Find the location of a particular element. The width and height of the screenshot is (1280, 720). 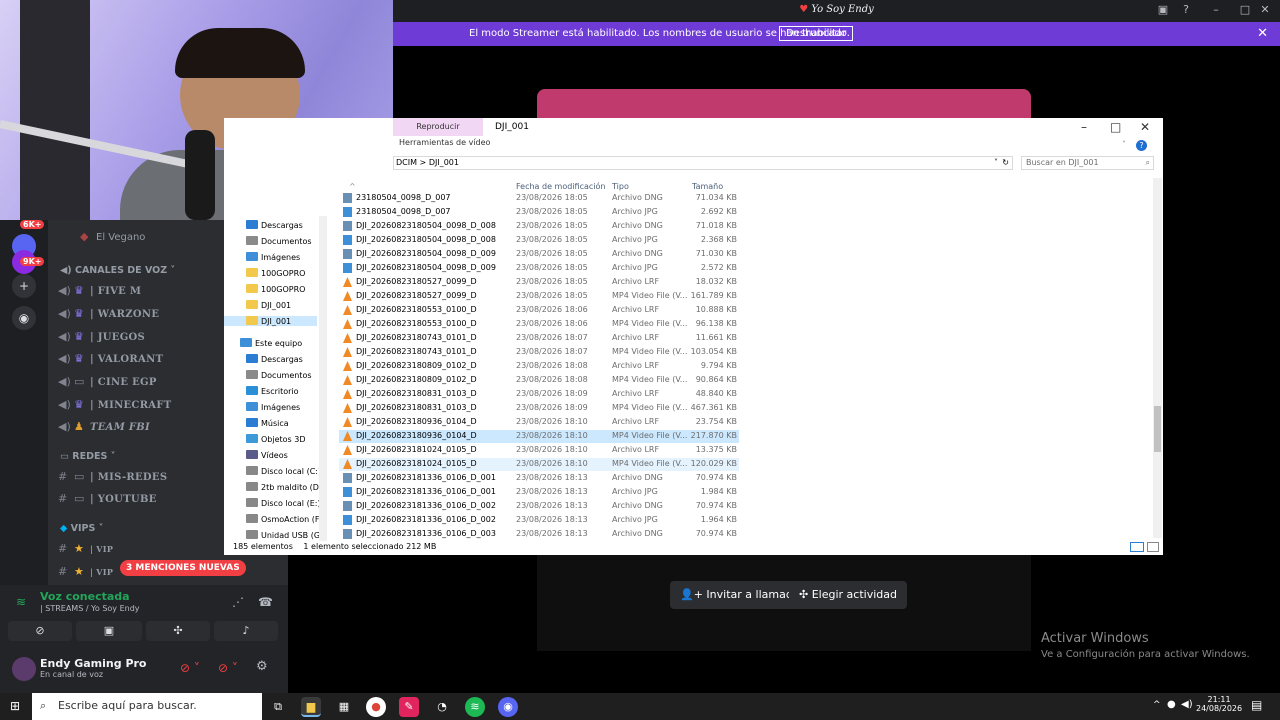

task-view-icon: ⧉ is located at coordinates (278, 707).